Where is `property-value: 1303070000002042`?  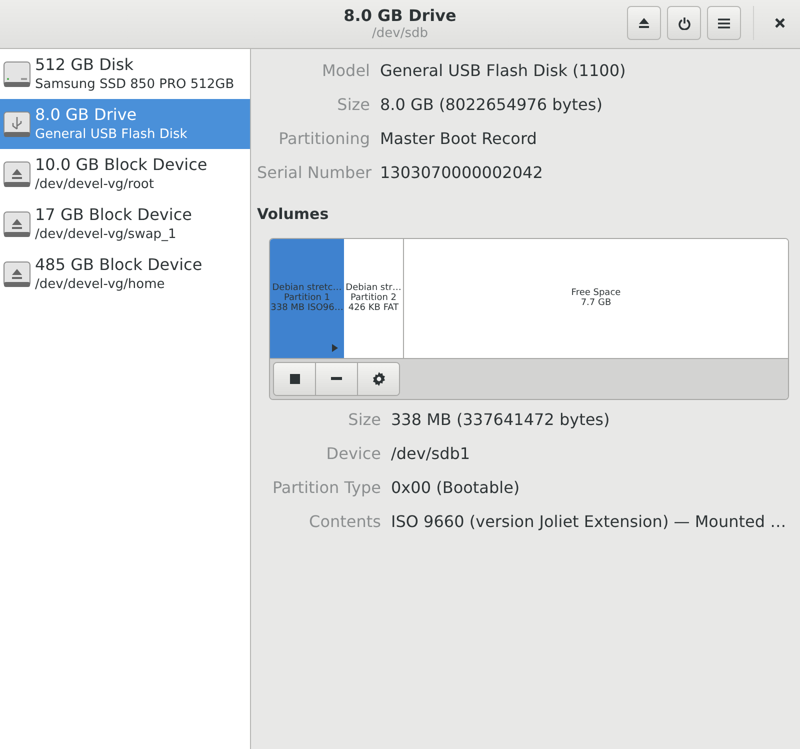 property-value: 1303070000002042 is located at coordinates (461, 173).